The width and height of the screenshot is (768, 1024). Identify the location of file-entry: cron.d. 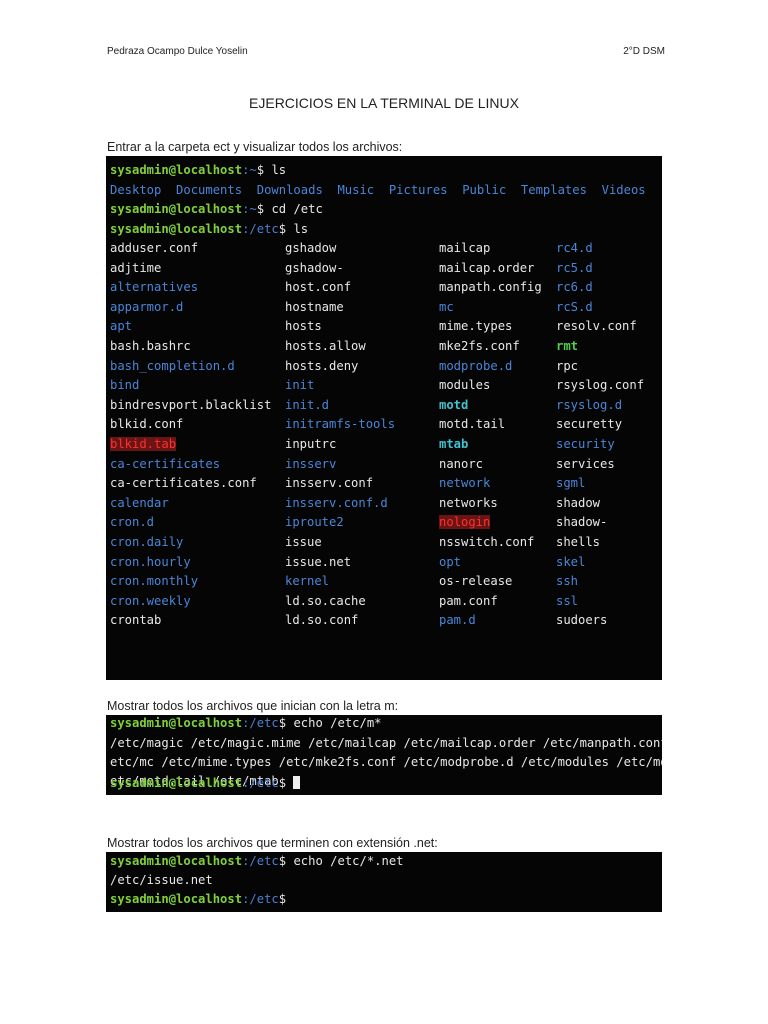
(132, 522).